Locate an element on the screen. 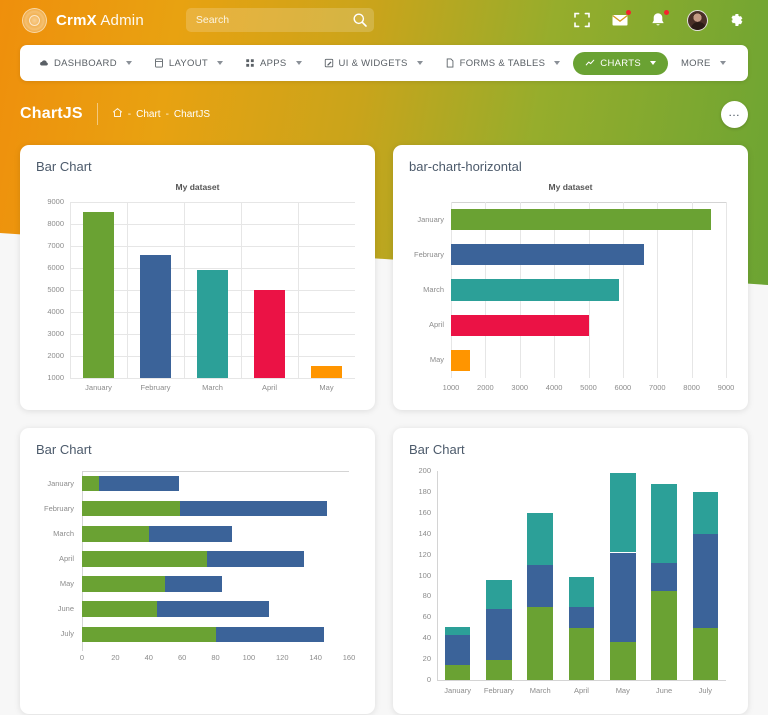 This screenshot has height=715, width=768. app-header: CrmX Admin is located at coordinates (384, 20).